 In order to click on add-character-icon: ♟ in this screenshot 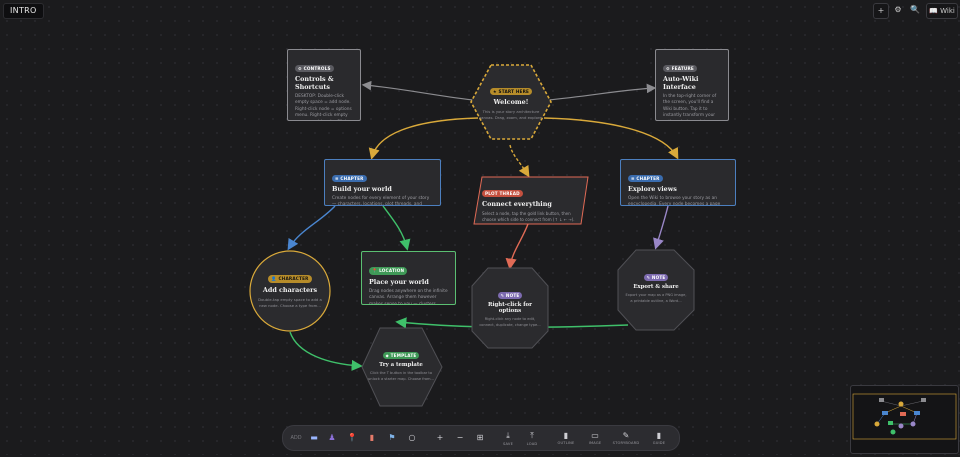, I will do `click(332, 438)`.